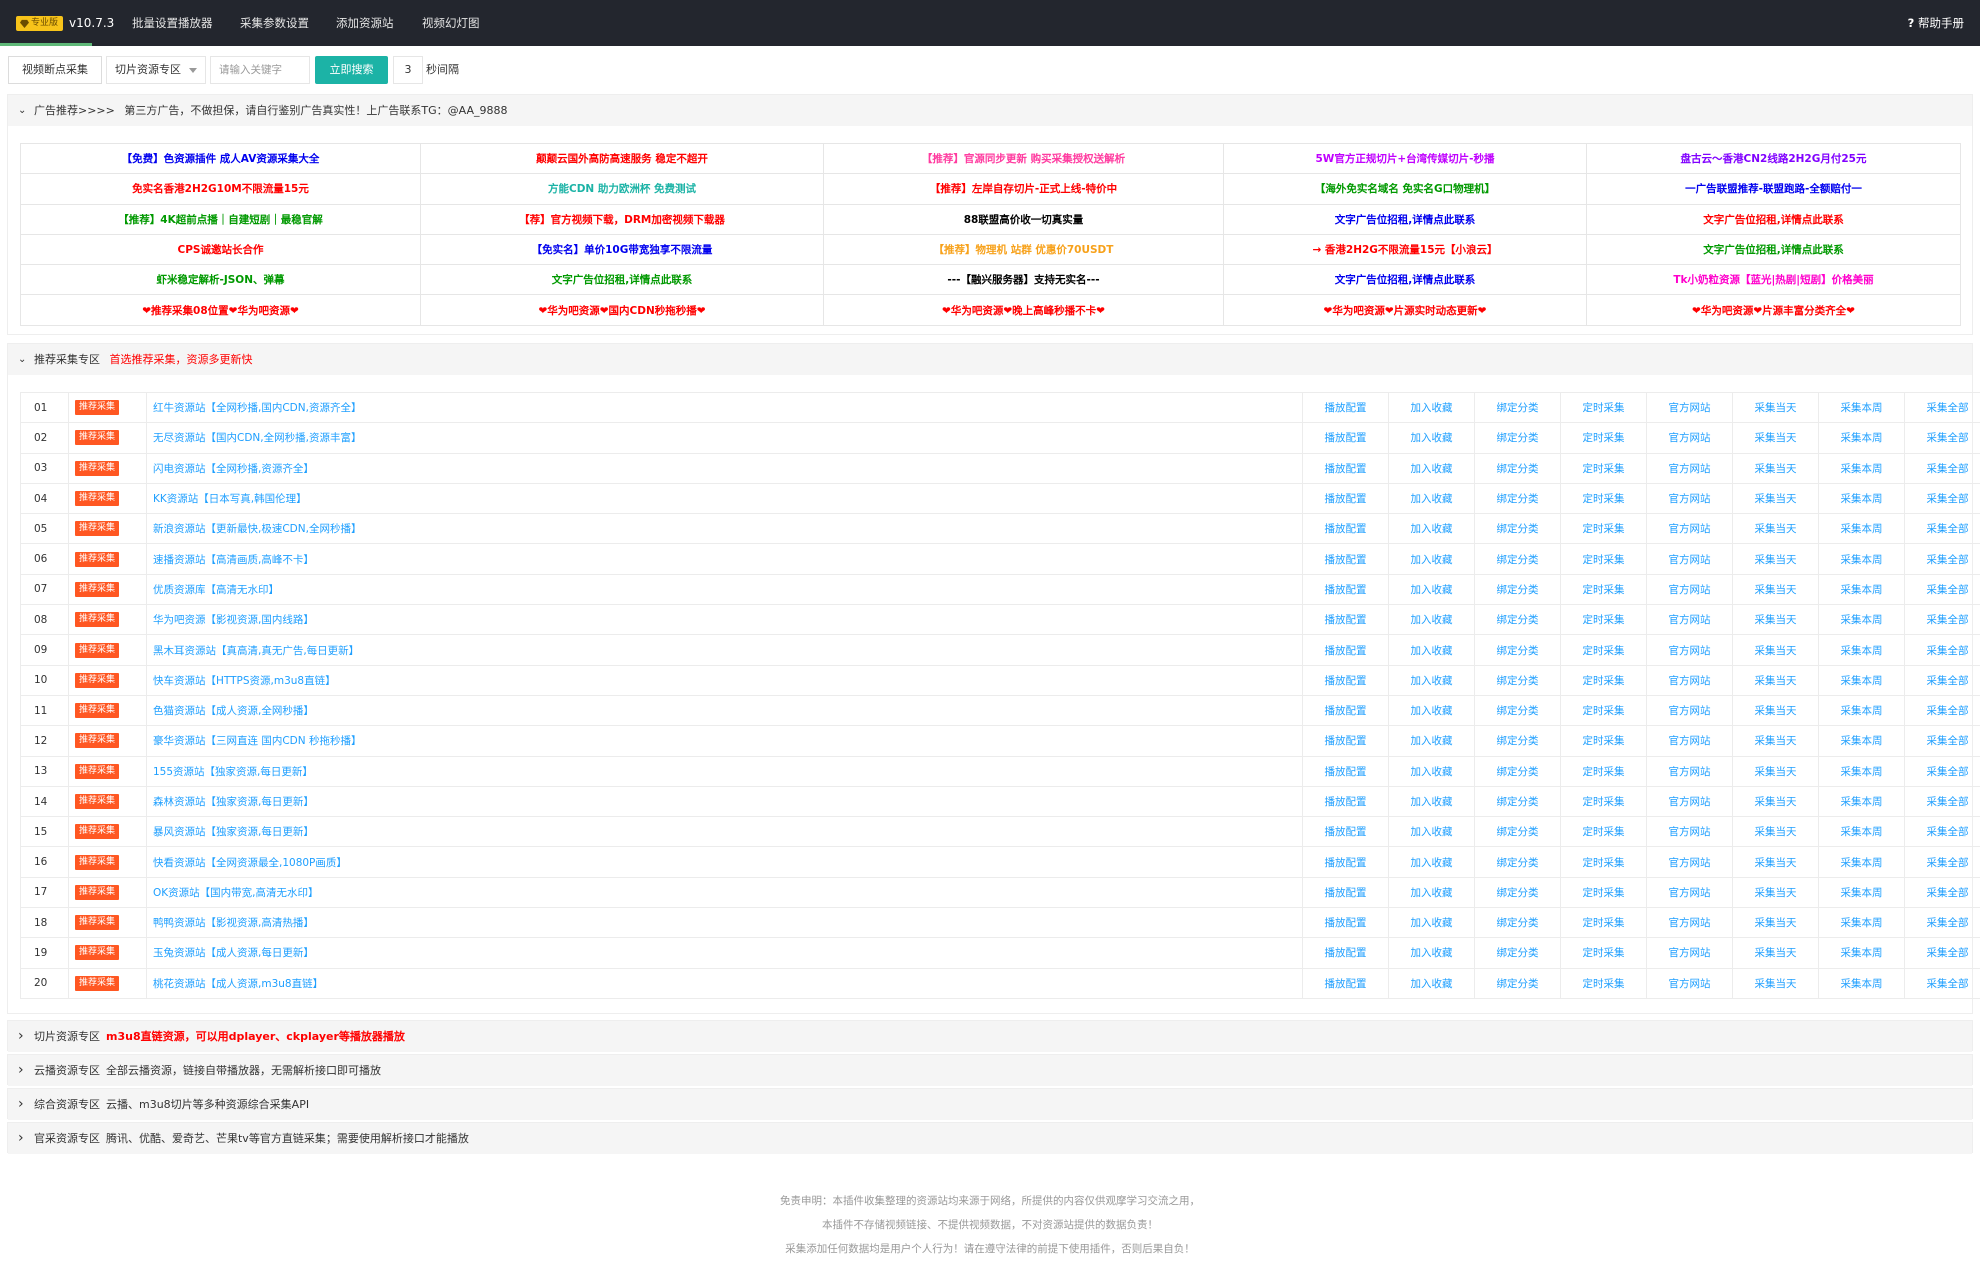 The width and height of the screenshot is (1980, 1282). Describe the element at coordinates (220, 310) in the screenshot. I see `ad-link: ❤推荐采集08位置❤华为吧资源❤` at that location.